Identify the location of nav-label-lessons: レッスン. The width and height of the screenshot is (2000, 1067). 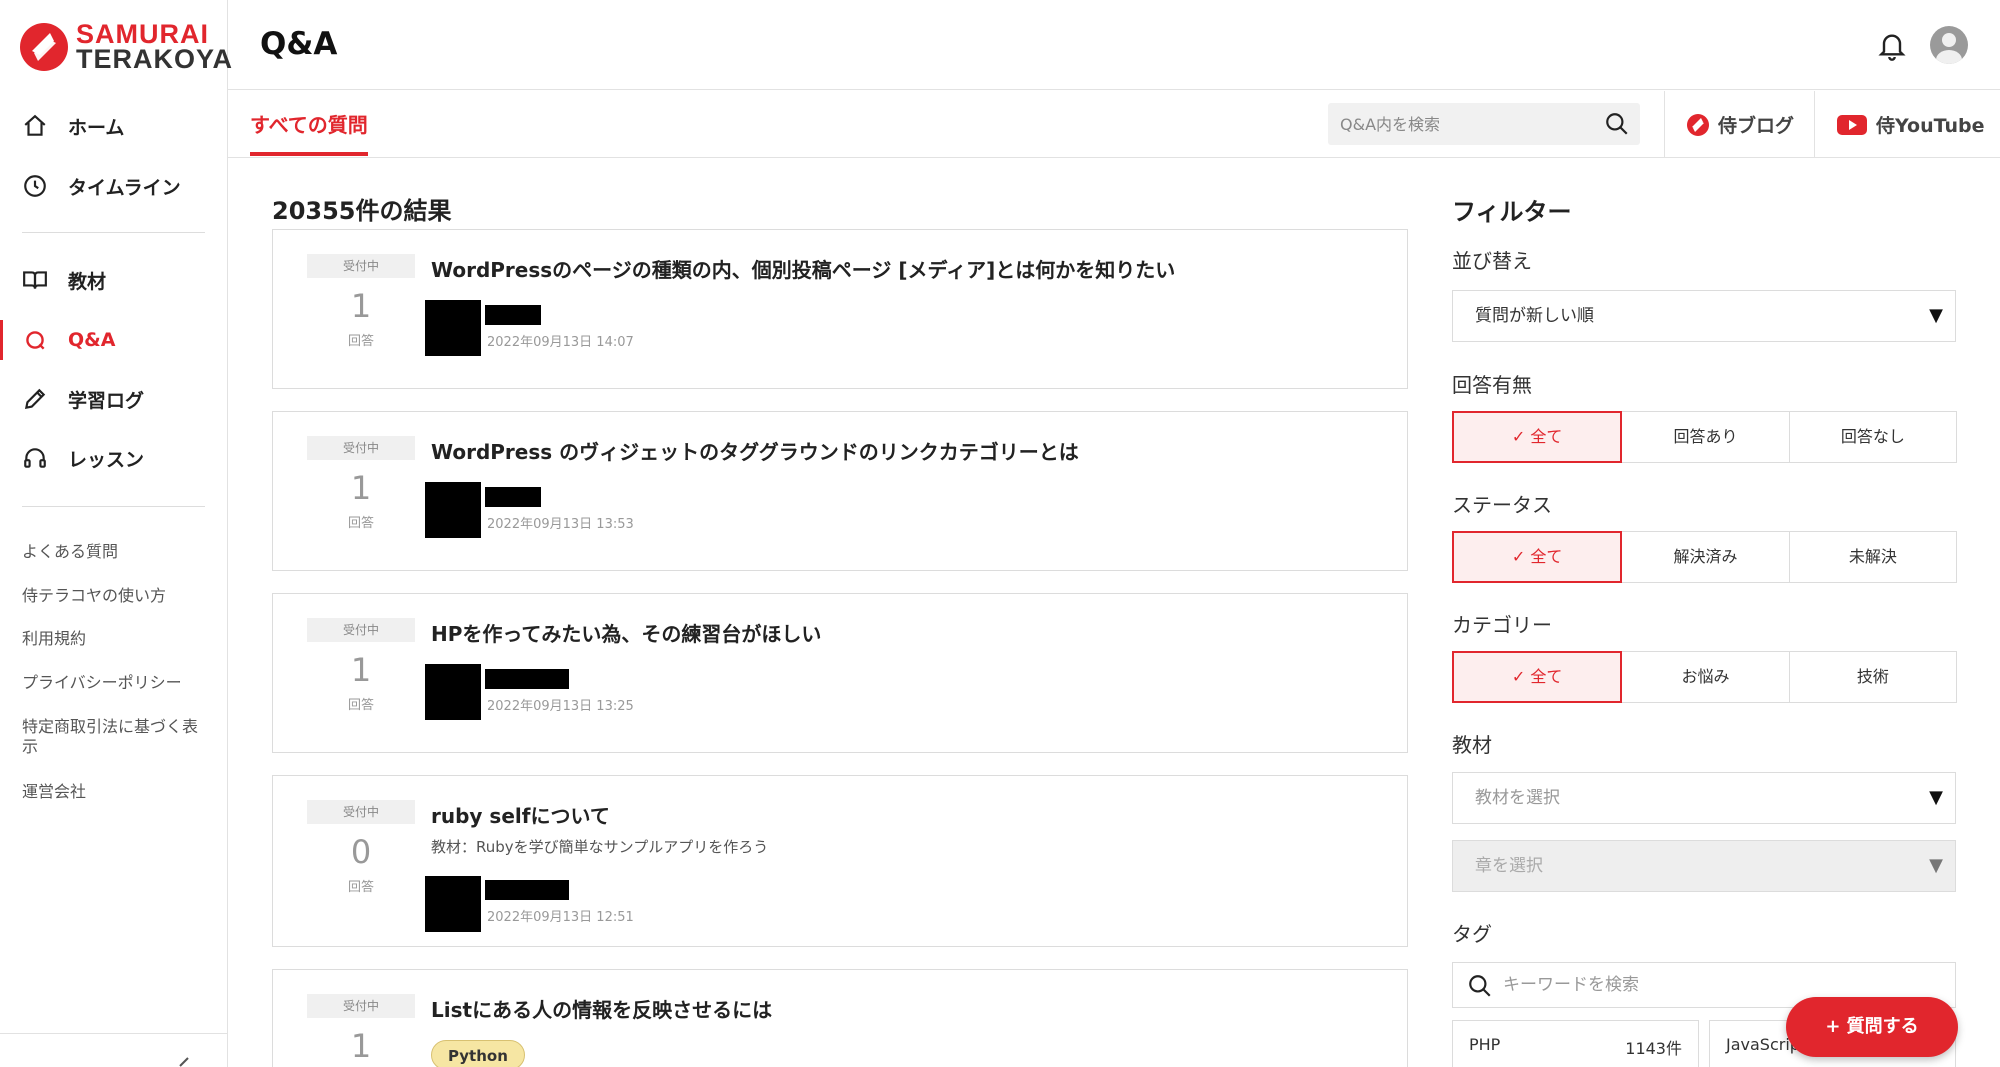
(106, 459).